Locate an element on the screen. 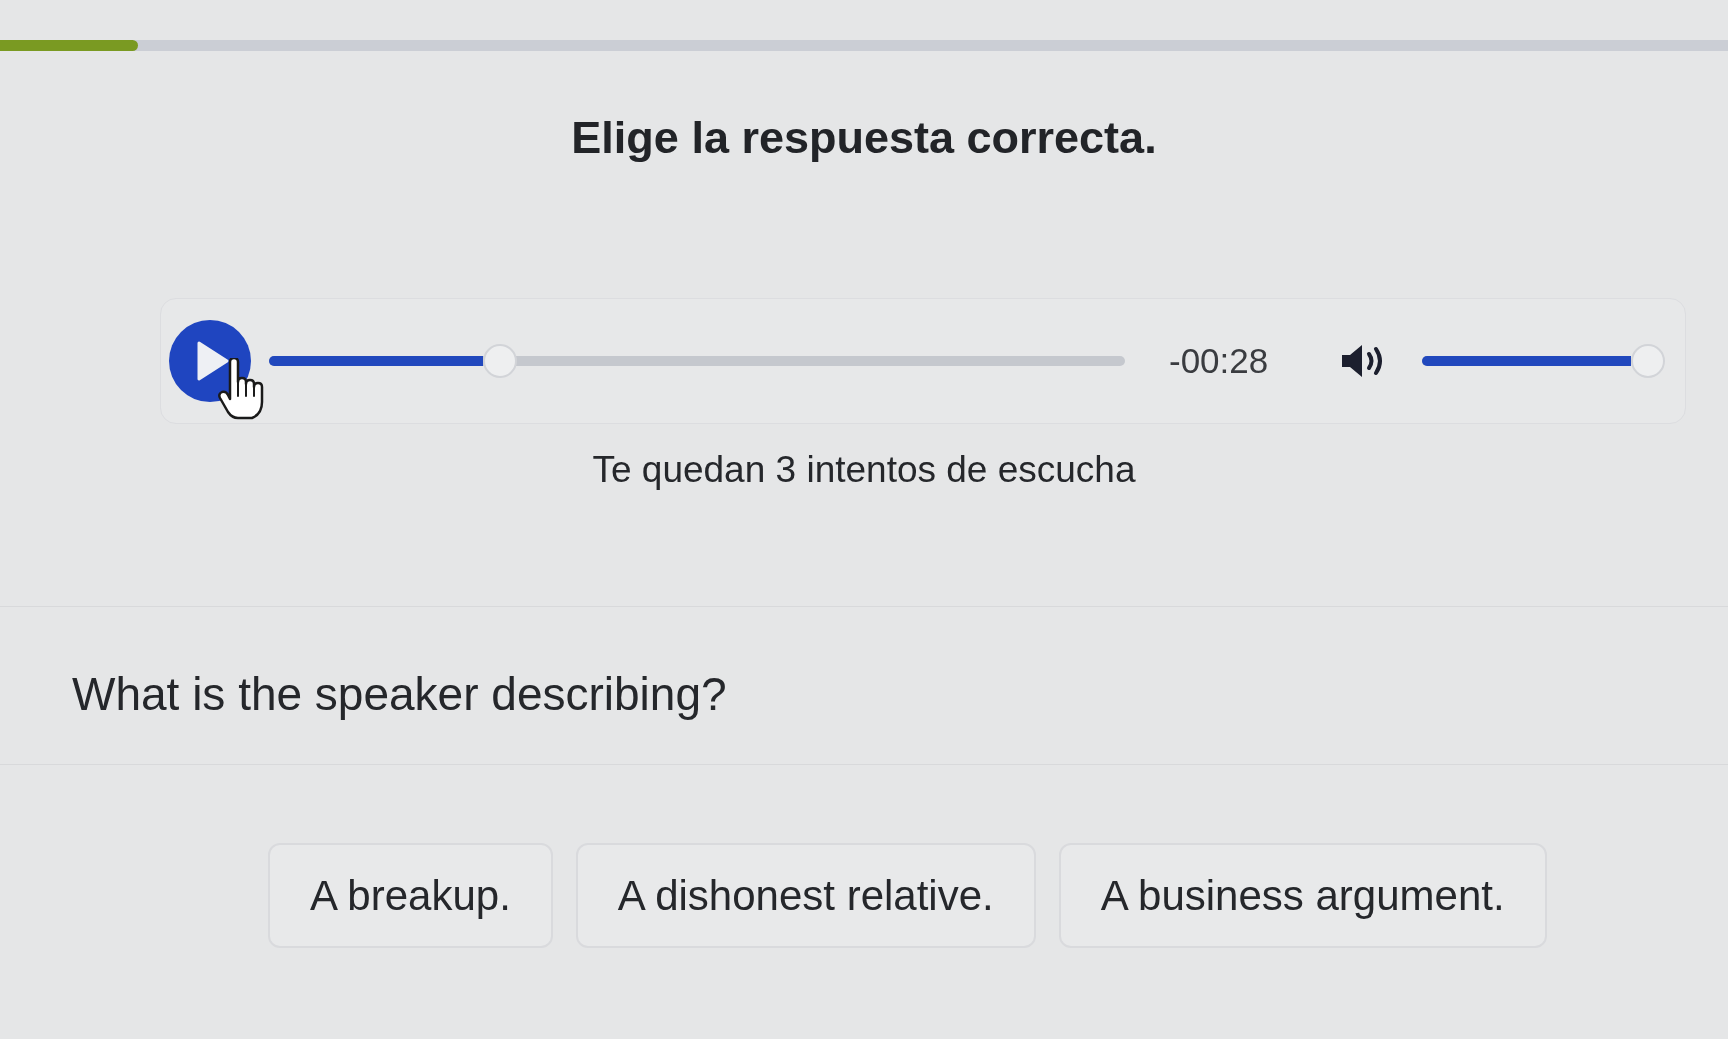 The height and width of the screenshot is (1039, 1728). attempts-remaining-text: Te quedan 3 intentos de escucha is located at coordinates (864, 470).